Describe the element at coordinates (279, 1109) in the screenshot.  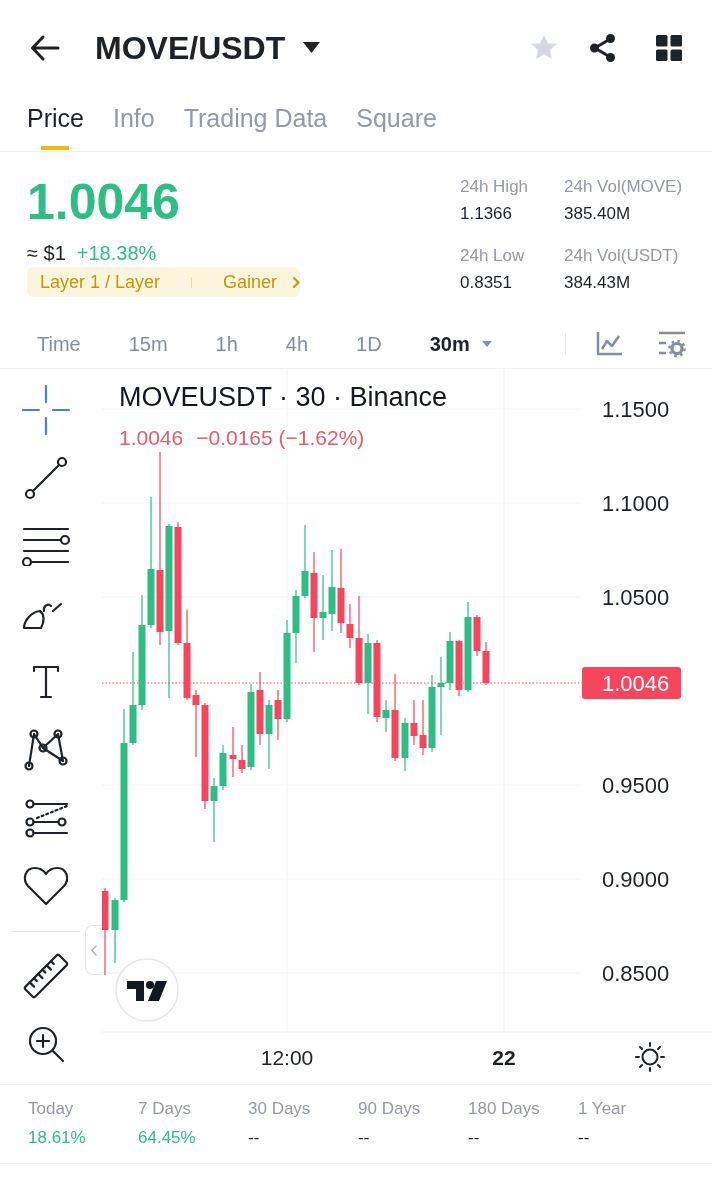
I see `period-label: 30 Days` at that location.